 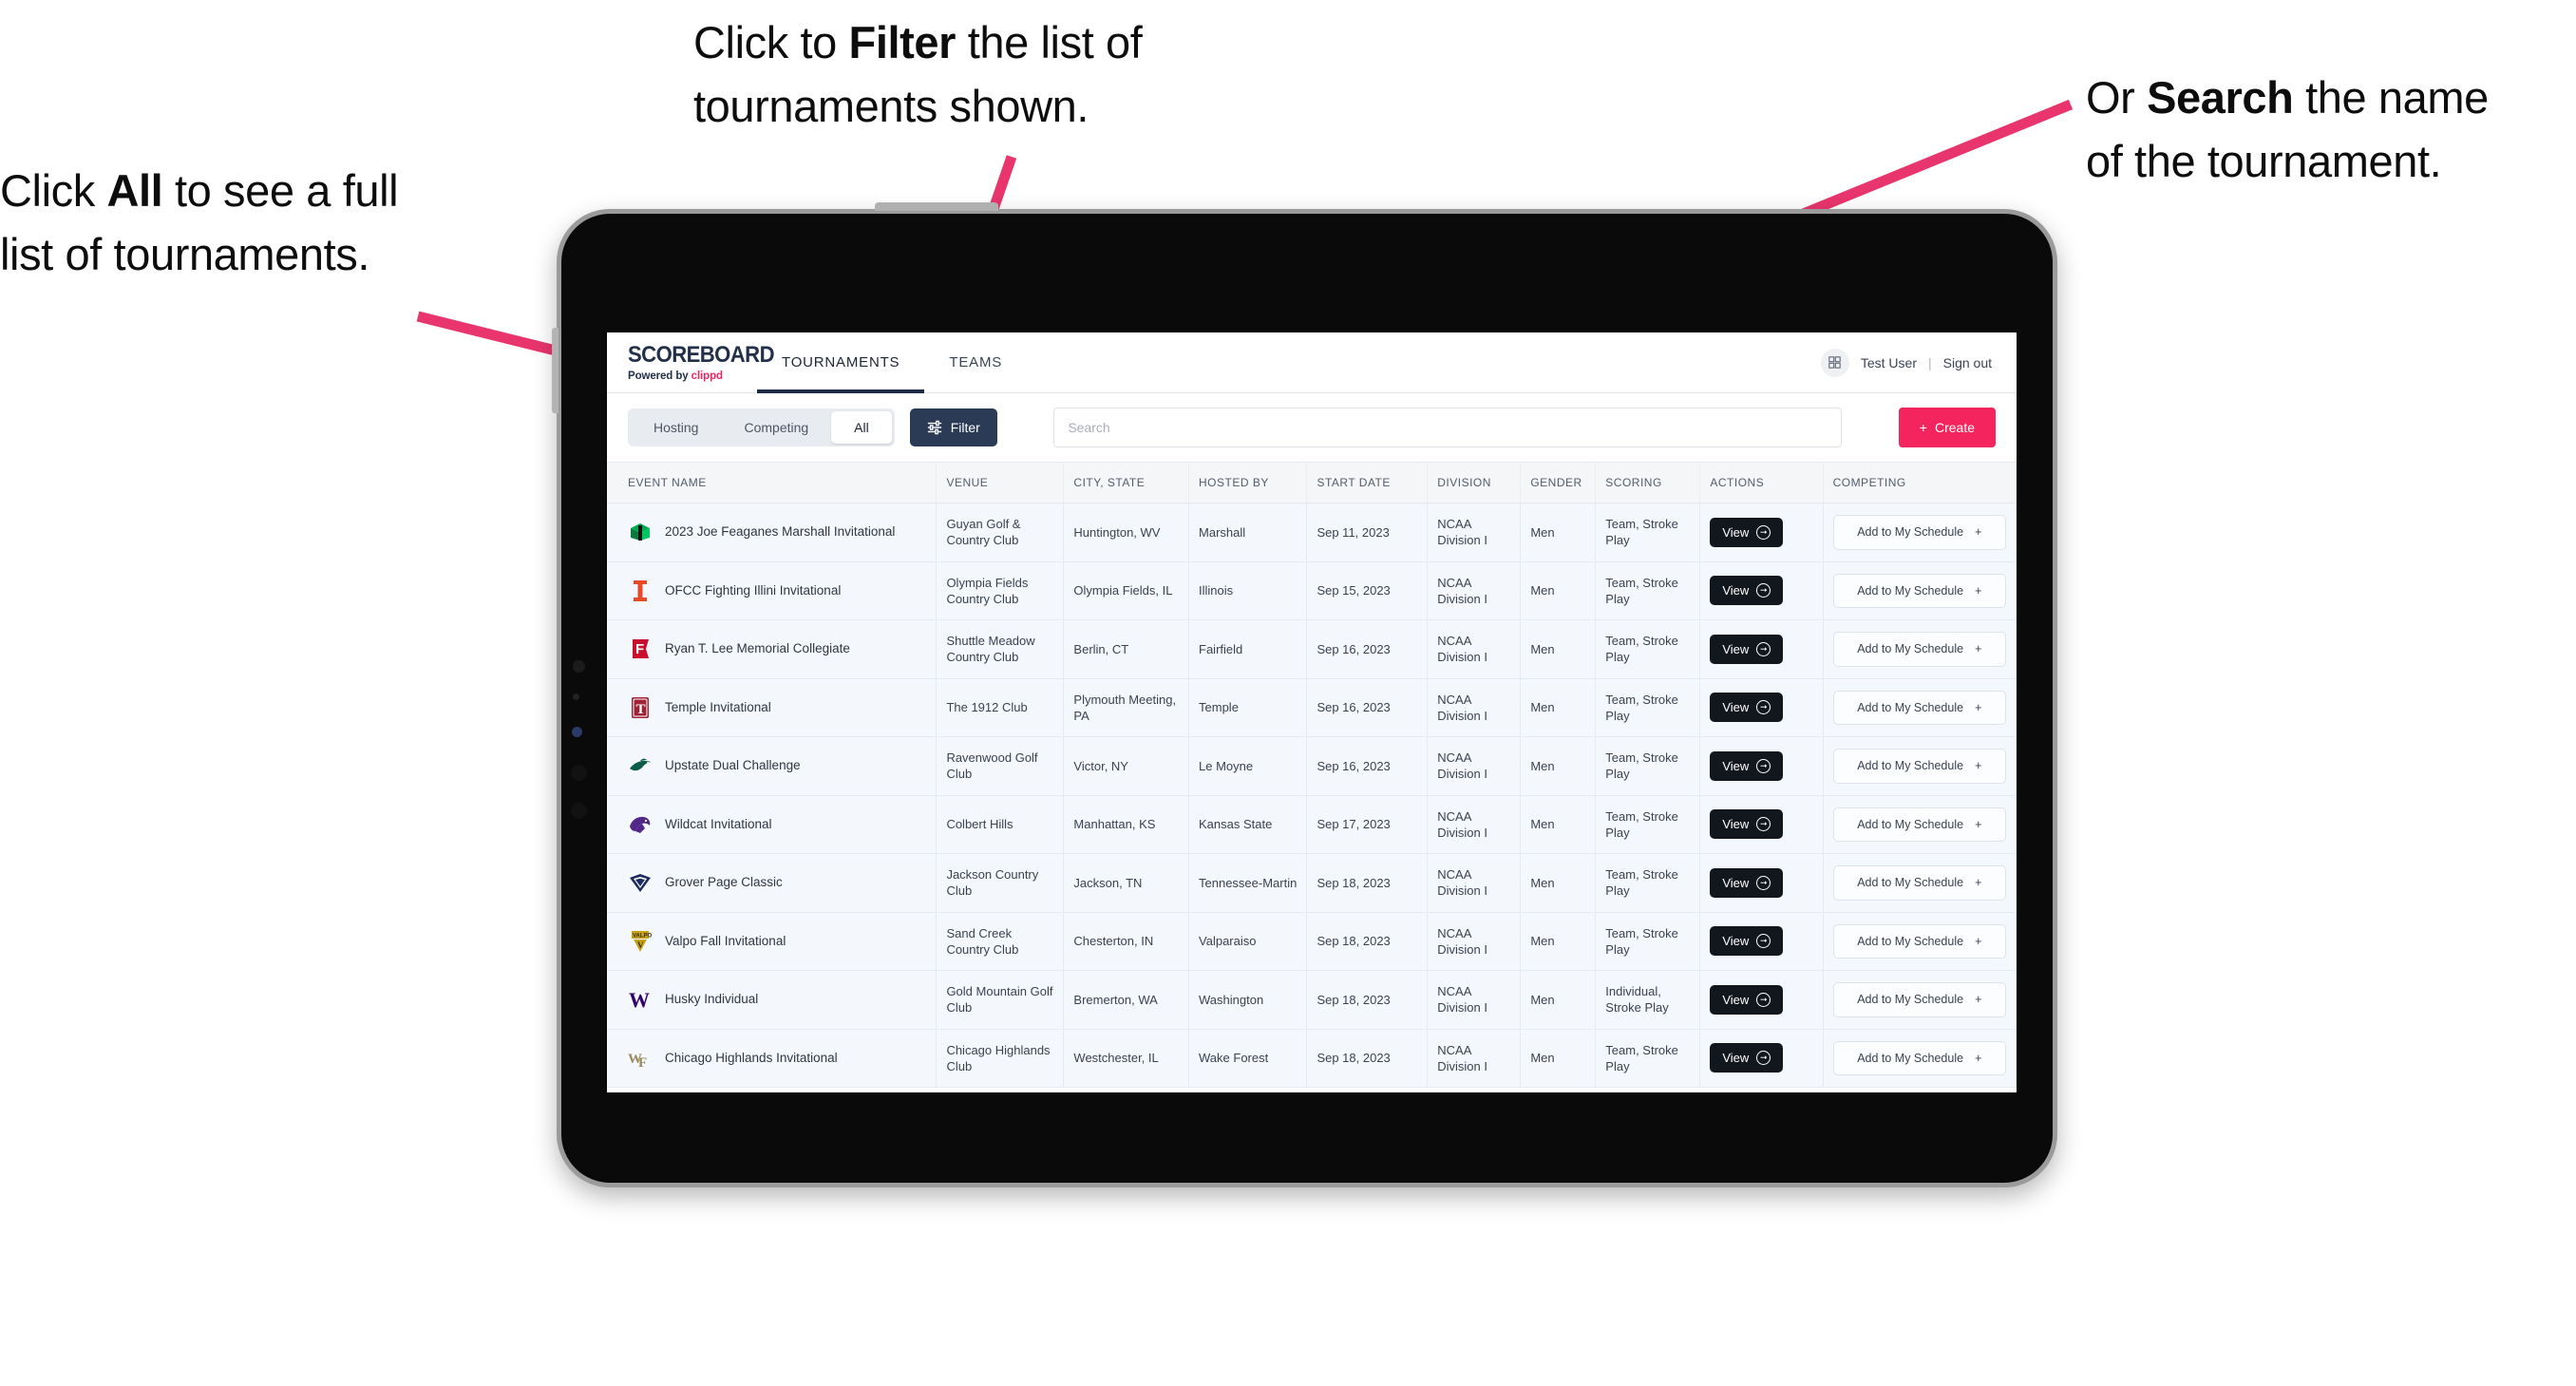 I want to click on nav-tab-tournaments: TOURNAMENTS, so click(x=841, y=362).